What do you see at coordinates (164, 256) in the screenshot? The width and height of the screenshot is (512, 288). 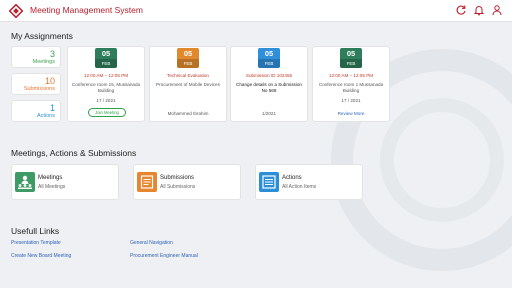 I see `procurement-manual-link: Procurement Engineer Manual` at bounding box center [164, 256].